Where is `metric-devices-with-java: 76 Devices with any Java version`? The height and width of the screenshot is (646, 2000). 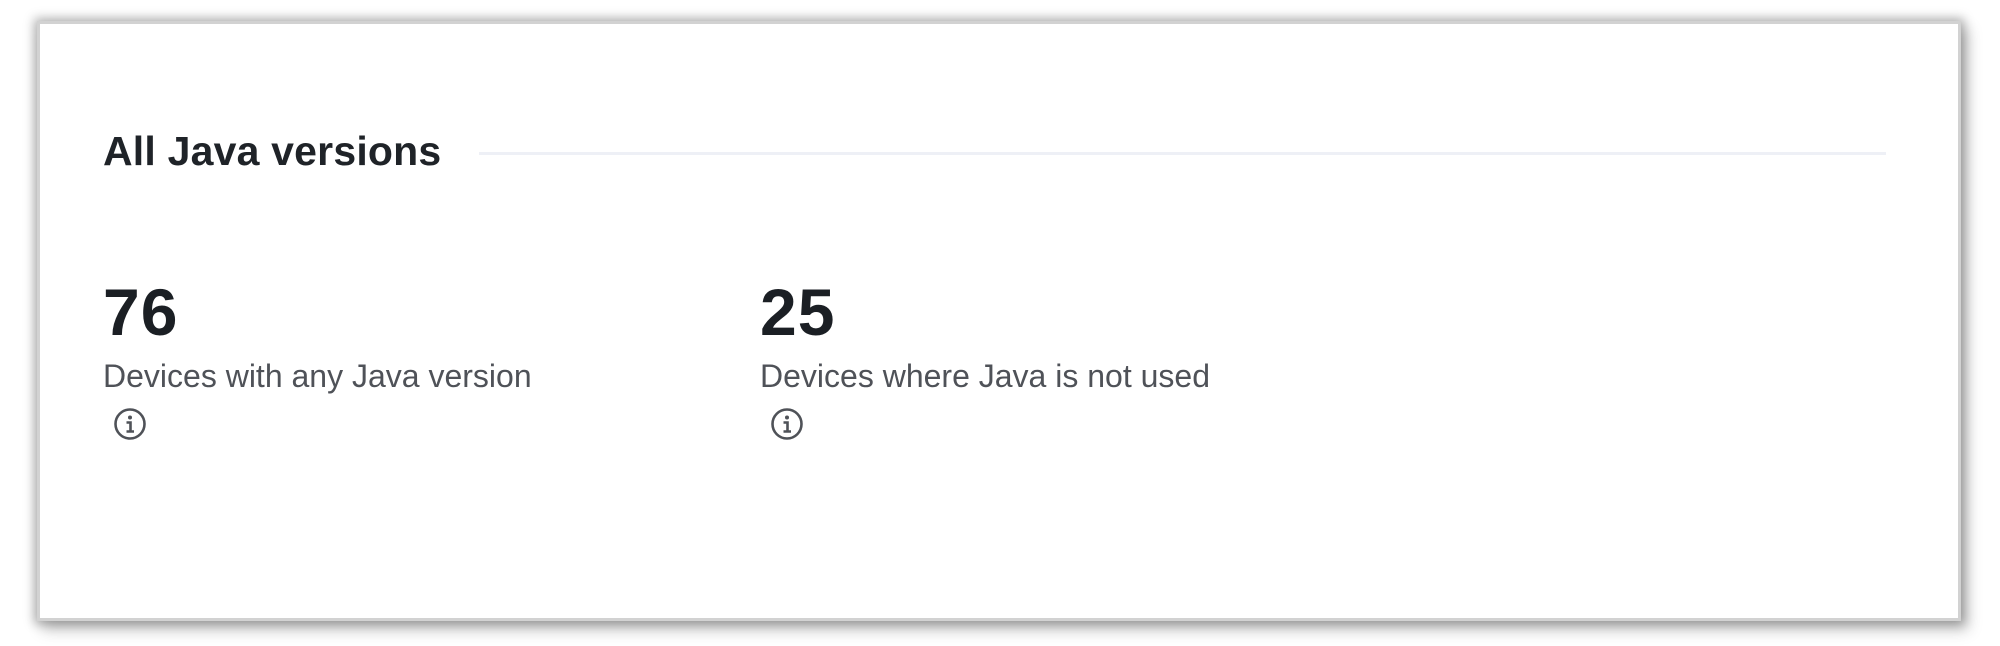
metric-devices-with-java: 76 Devices with any Java version is located at coordinates (363, 362).